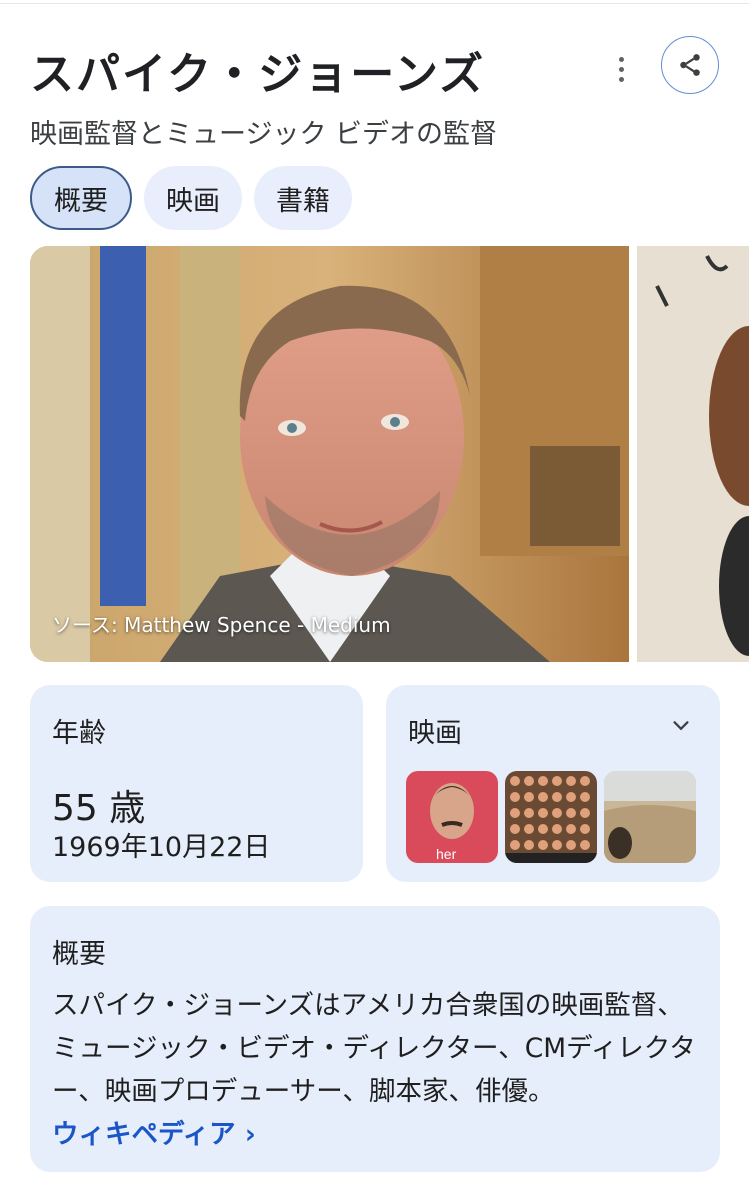 The image size is (749, 1200). What do you see at coordinates (196, 783) in the screenshot?
I see `age-card: 年齢 55 歳 1969年10月22日` at bounding box center [196, 783].